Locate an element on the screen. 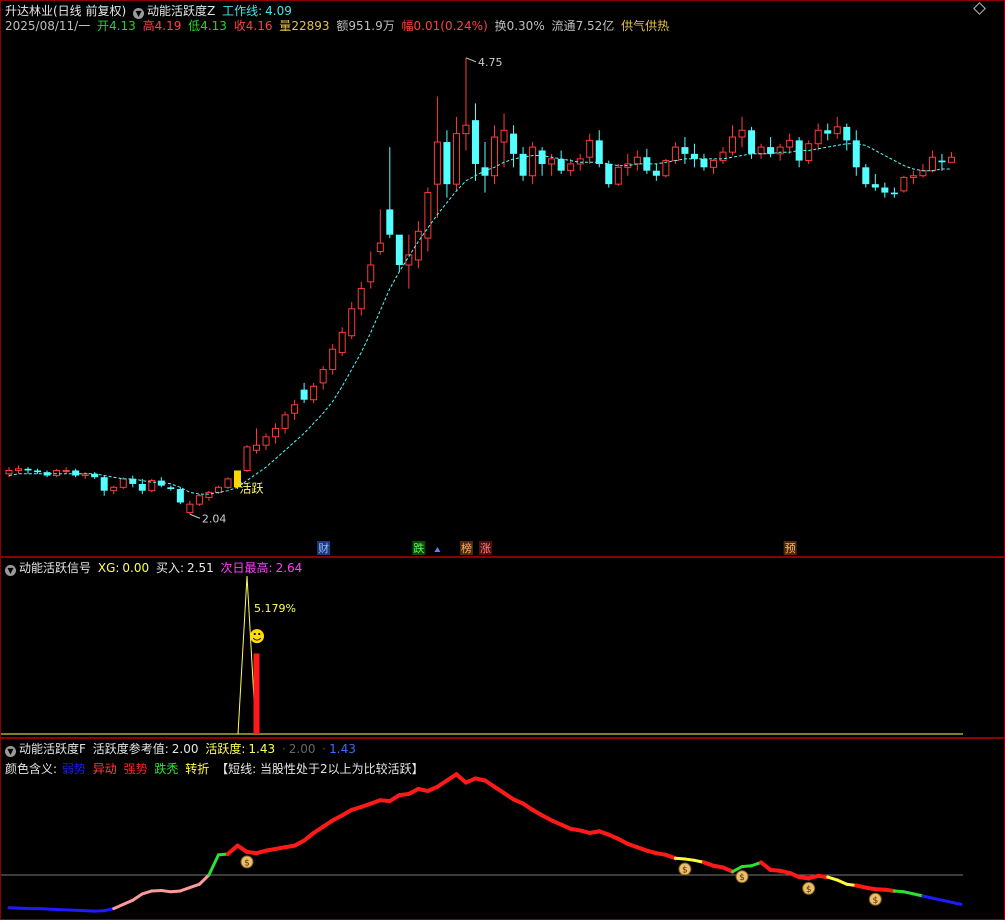 The image size is (1005, 920). event-marker: 预 is located at coordinates (790, 548).